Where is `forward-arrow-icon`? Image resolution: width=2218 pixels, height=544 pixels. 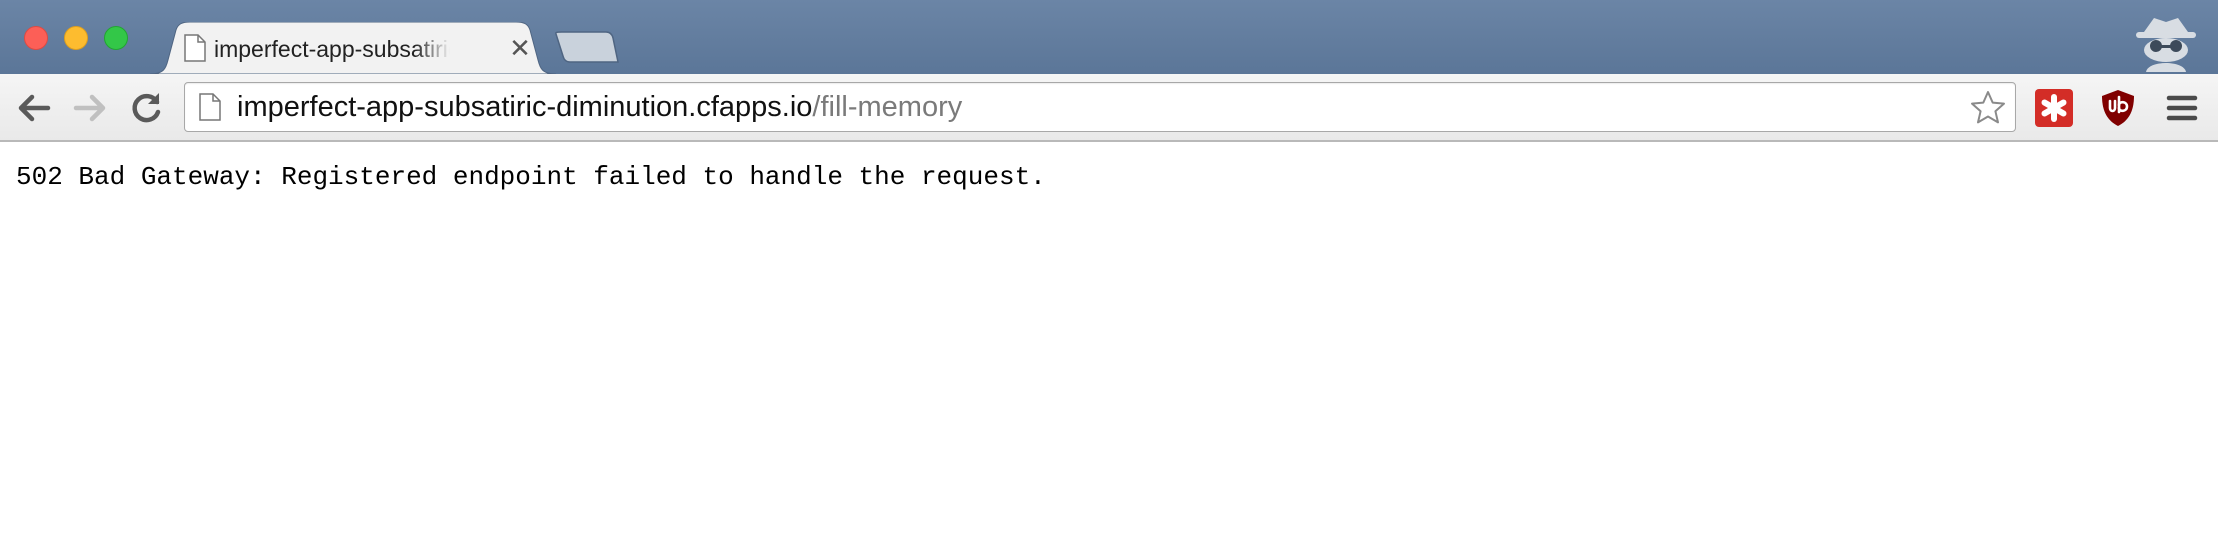 forward-arrow-icon is located at coordinates (90, 108).